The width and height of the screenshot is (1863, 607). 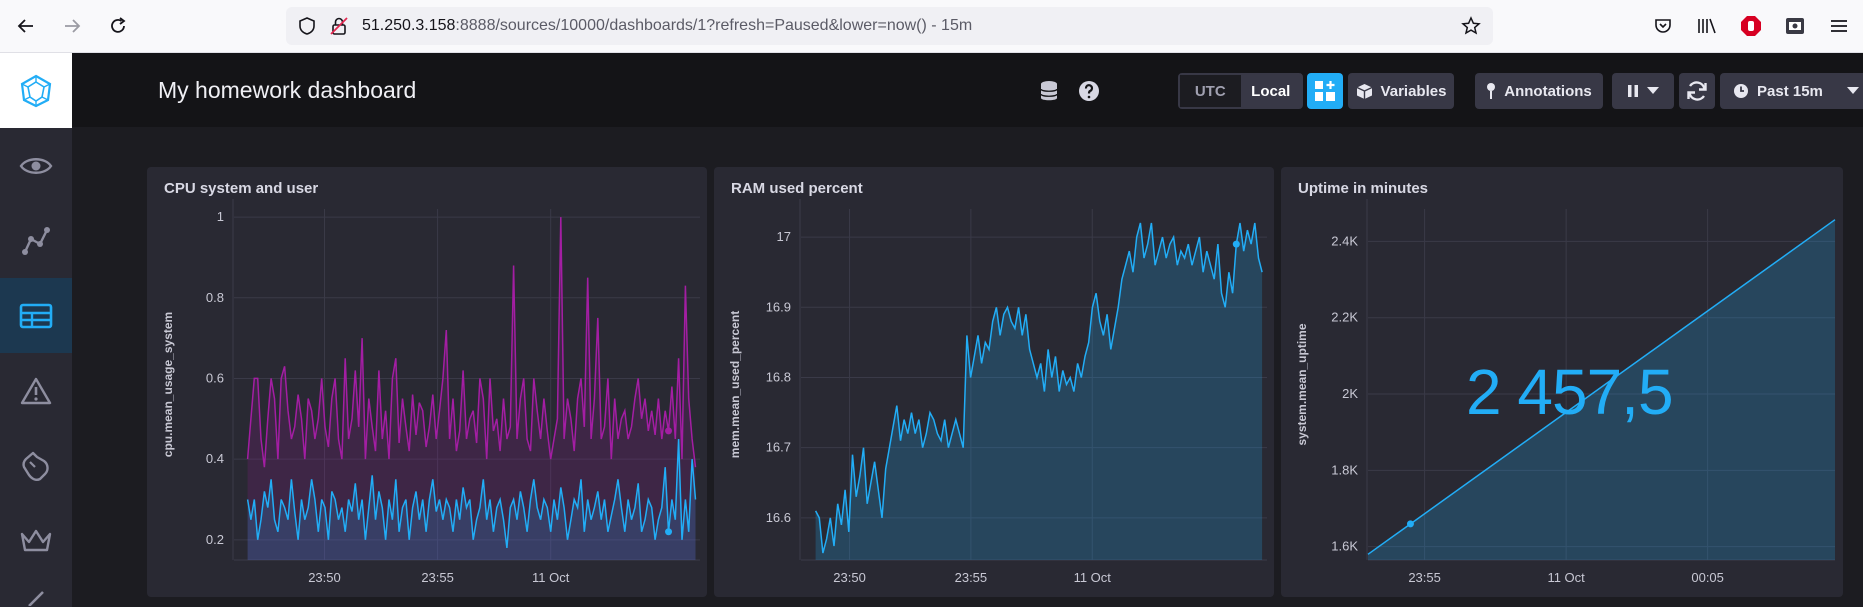 I want to click on variables-button: Variables, so click(x=1401, y=91).